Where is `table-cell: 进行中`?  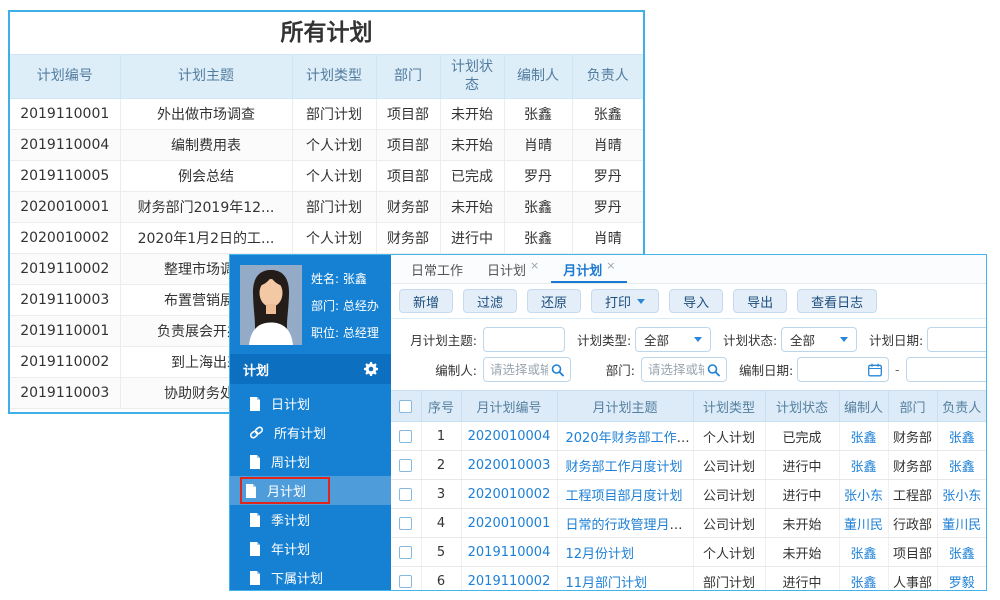 table-cell: 进行中 is located at coordinates (472, 238).